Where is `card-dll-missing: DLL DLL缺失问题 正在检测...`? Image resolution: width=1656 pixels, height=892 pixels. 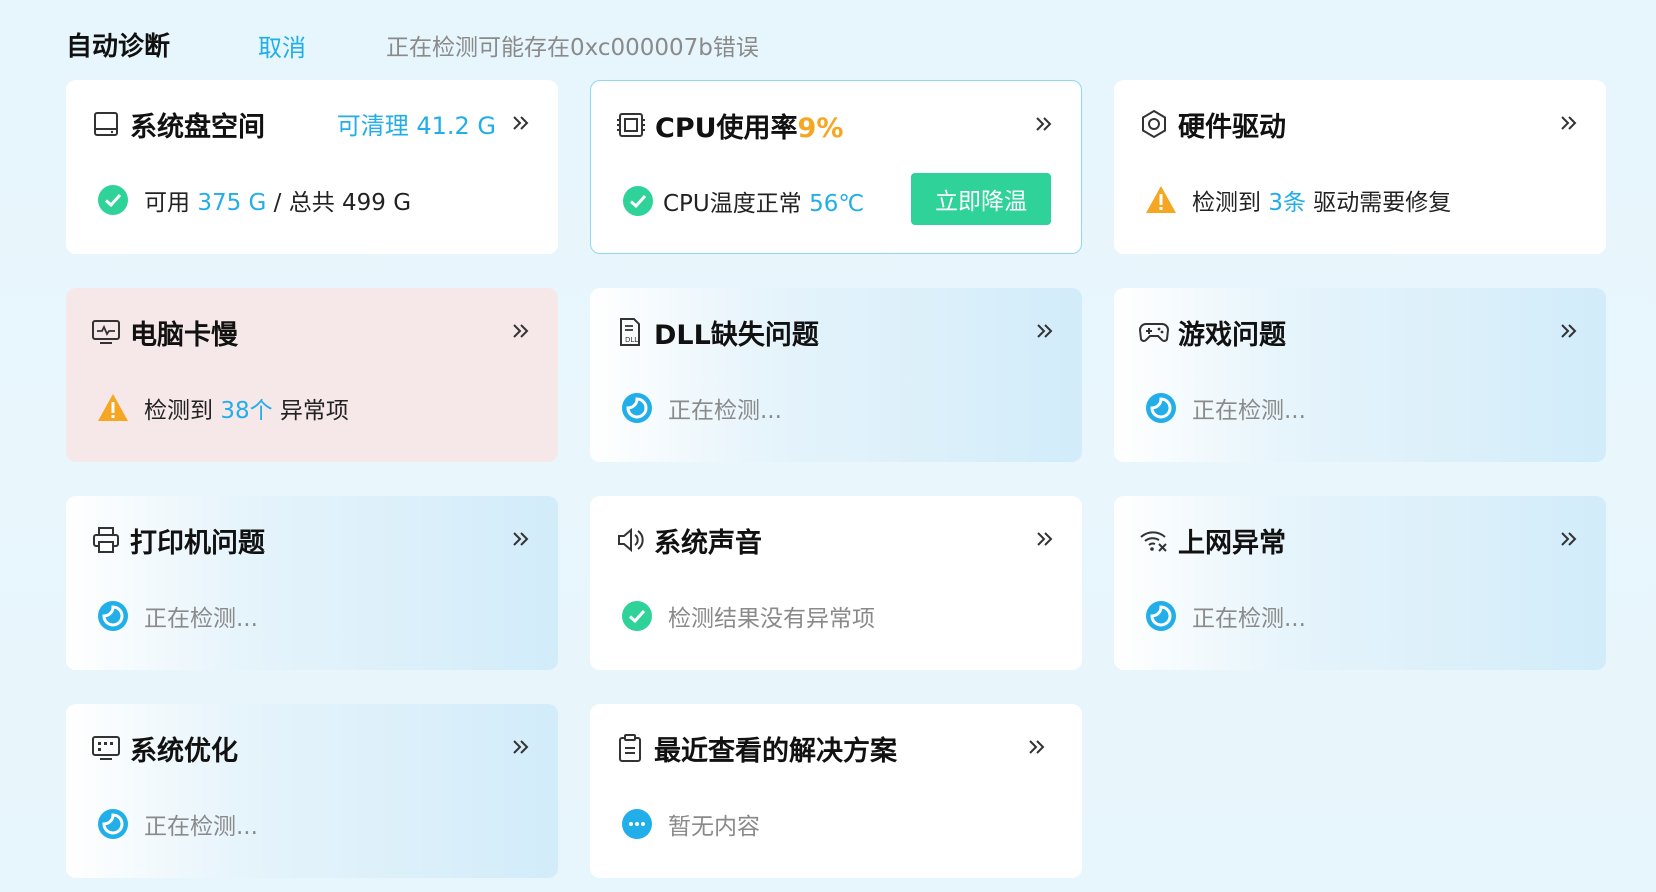 card-dll-missing: DLL DLL缺失问题 正在检测... is located at coordinates (836, 375).